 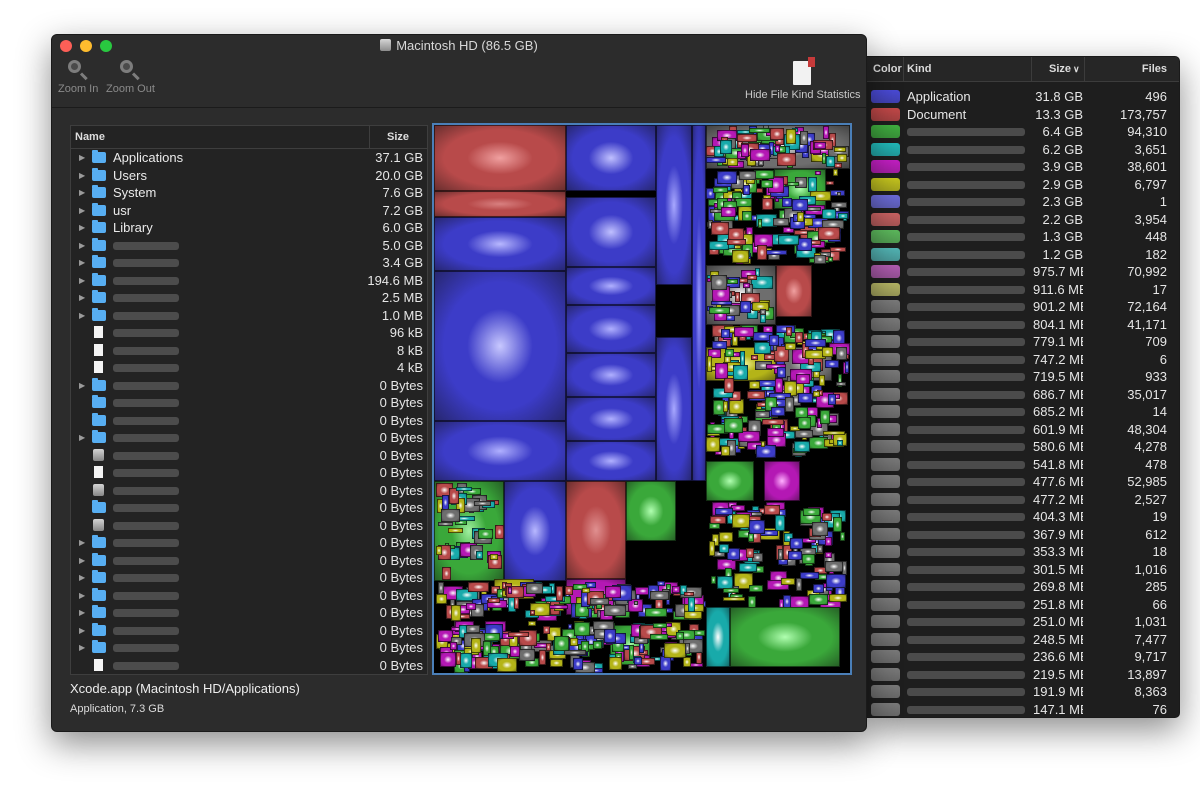 What do you see at coordinates (66, 46) in the screenshot?
I see `close-button` at bounding box center [66, 46].